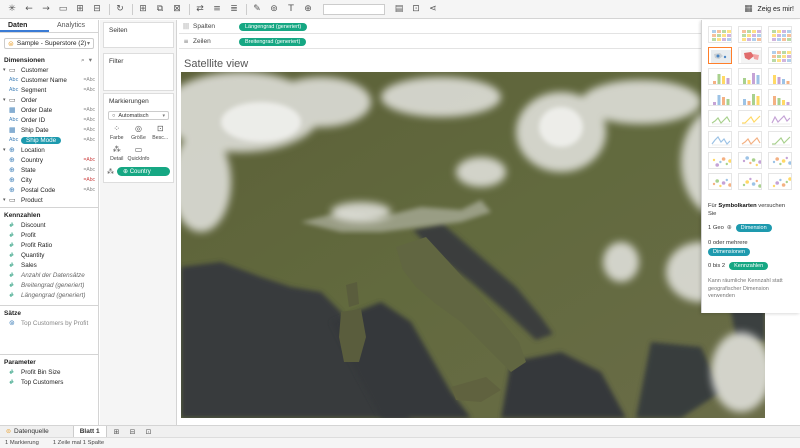 The height and width of the screenshot is (448, 800). What do you see at coordinates (49, 130) in the screenshot?
I see `dimension-field: ▦ Ship Date =Abc` at bounding box center [49, 130].